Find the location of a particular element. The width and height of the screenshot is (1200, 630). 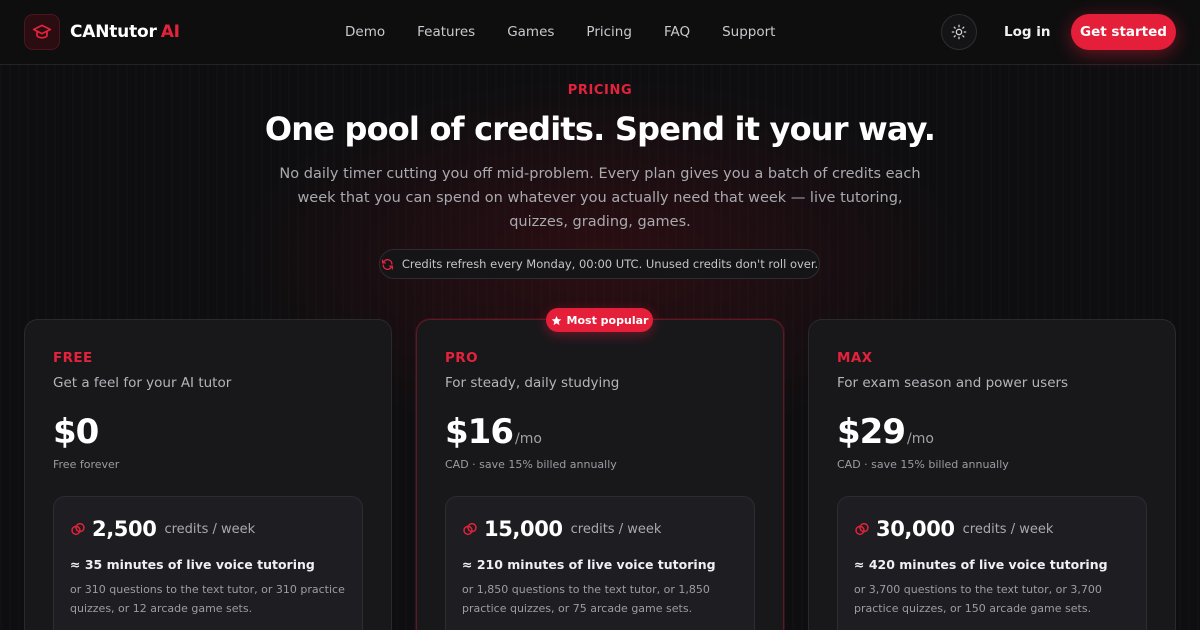

plan-tier: FREE is located at coordinates (73, 358).